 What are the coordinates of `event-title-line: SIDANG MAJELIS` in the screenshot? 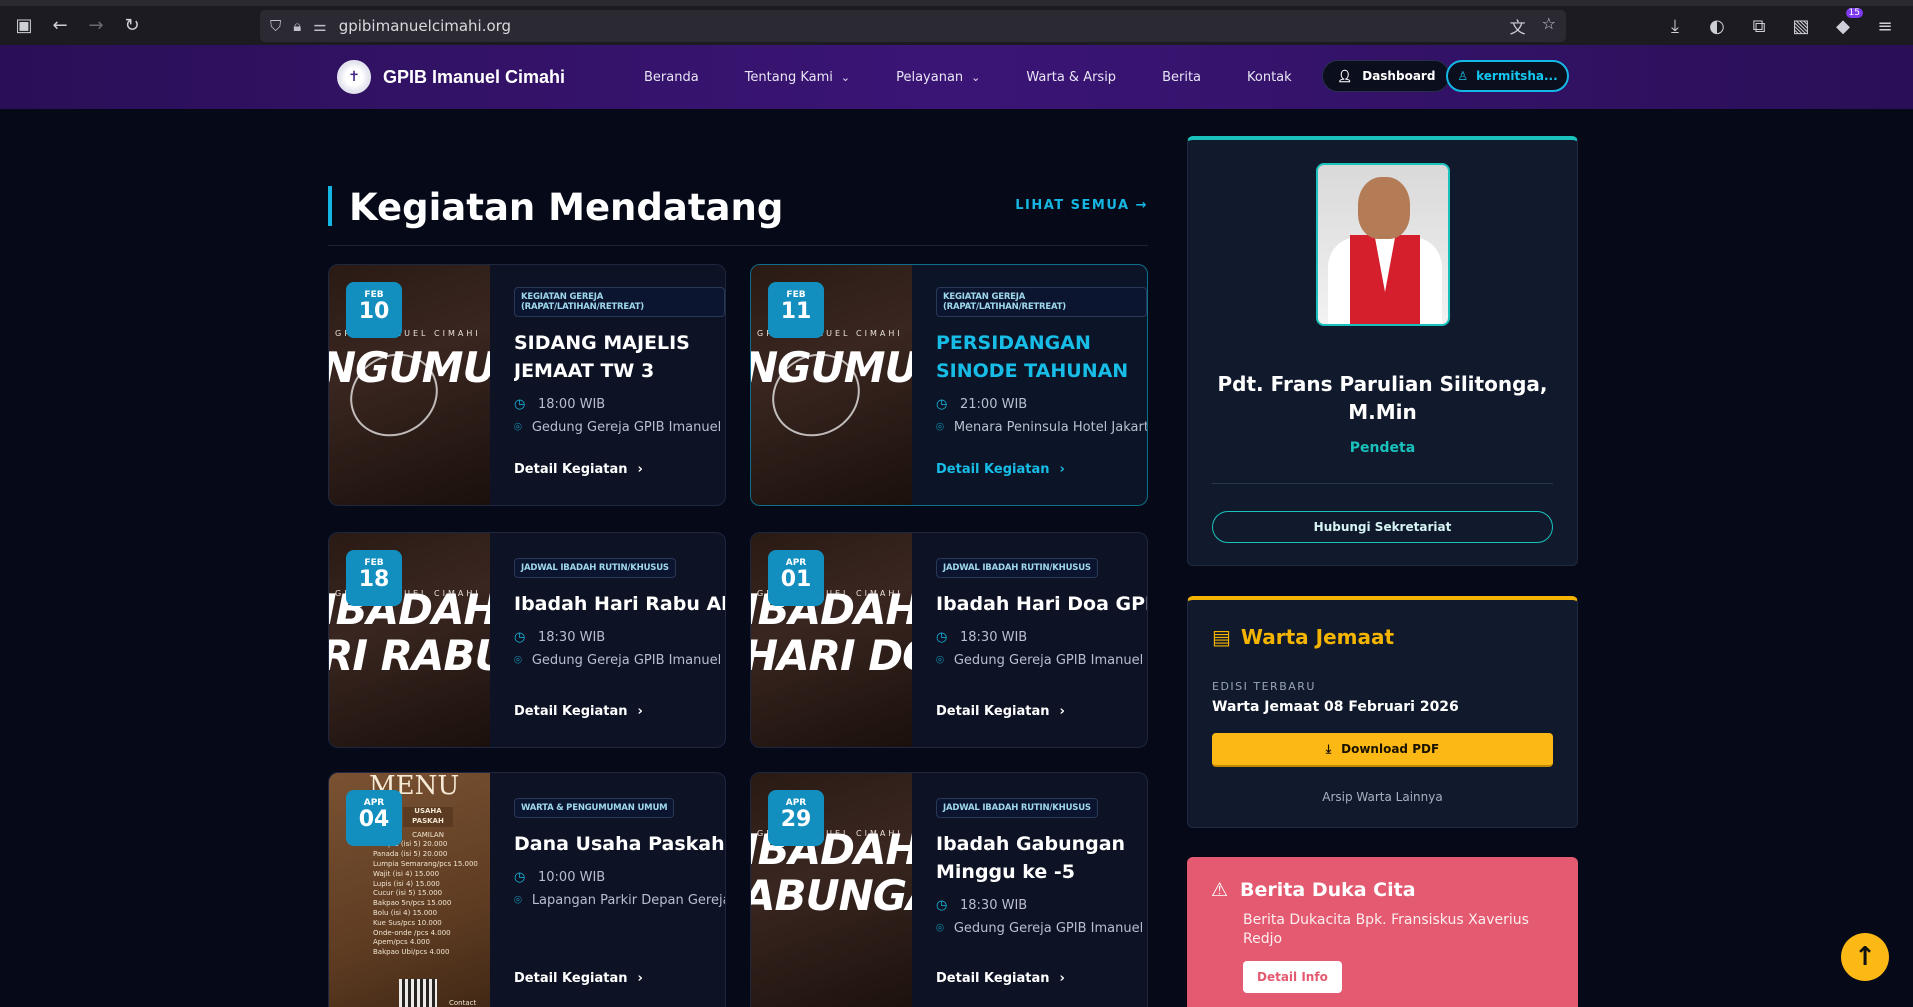 It's located at (602, 343).